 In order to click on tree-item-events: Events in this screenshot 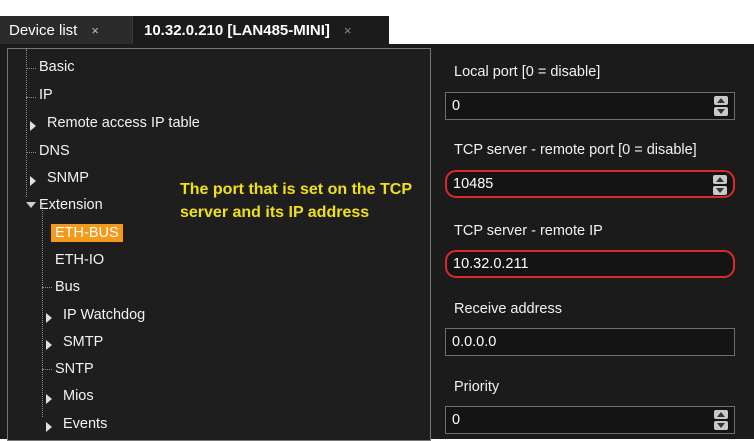, I will do `click(85, 424)`.